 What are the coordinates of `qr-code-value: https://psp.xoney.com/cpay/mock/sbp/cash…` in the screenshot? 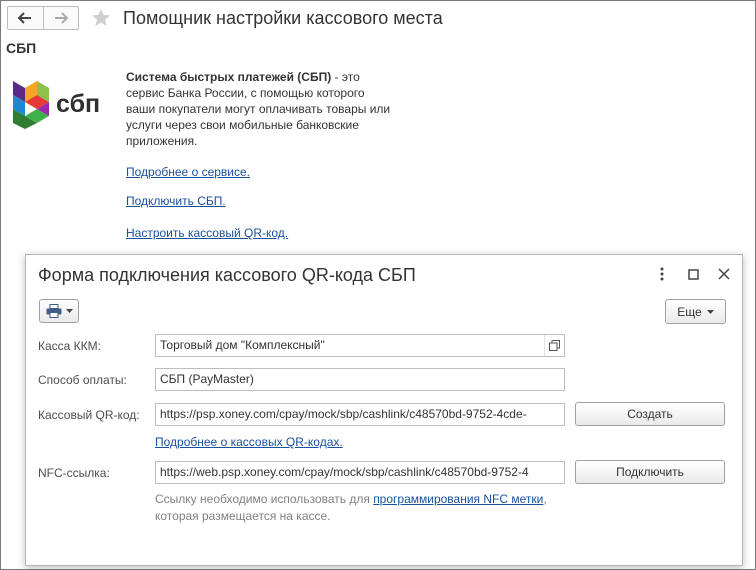 It's located at (343, 414).